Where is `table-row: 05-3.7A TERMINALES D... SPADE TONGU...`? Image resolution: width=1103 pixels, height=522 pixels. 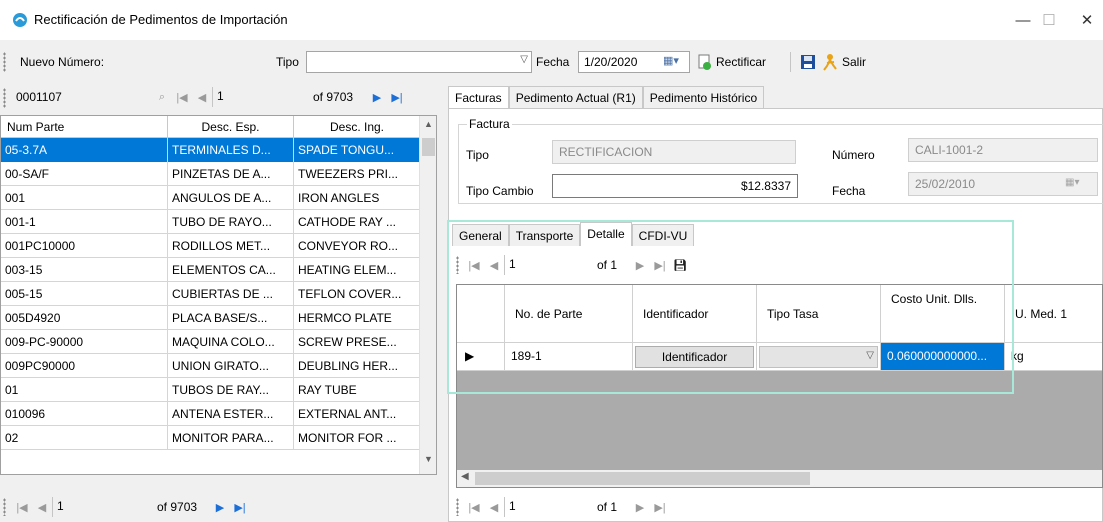
table-row: 05-3.7A TERMINALES D... SPADE TONGU... is located at coordinates (211, 150).